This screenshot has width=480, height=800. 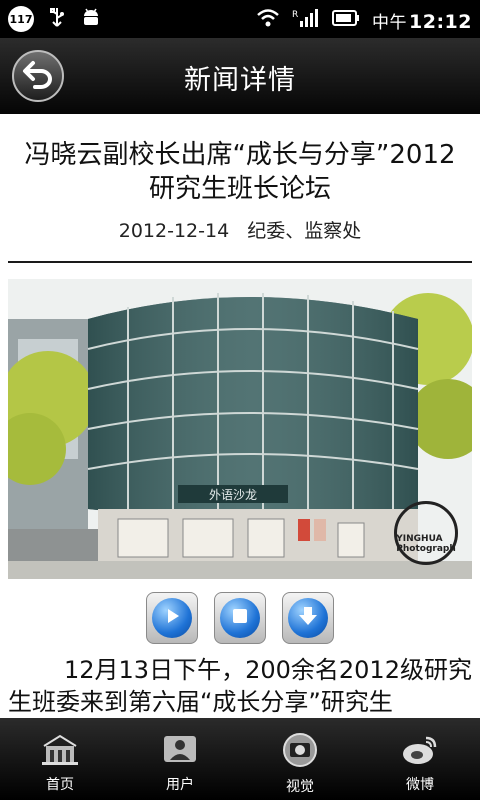 What do you see at coordinates (174, 231) in the screenshot?
I see `article-date: 2012-12-14` at bounding box center [174, 231].